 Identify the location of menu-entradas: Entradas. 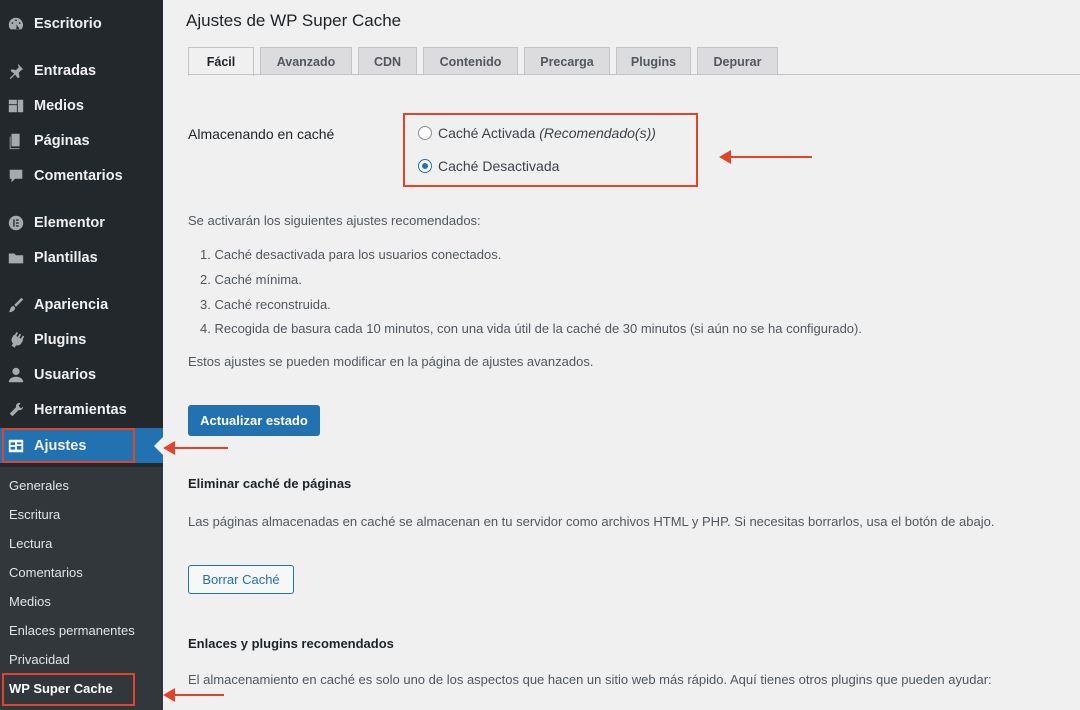
(81, 70).